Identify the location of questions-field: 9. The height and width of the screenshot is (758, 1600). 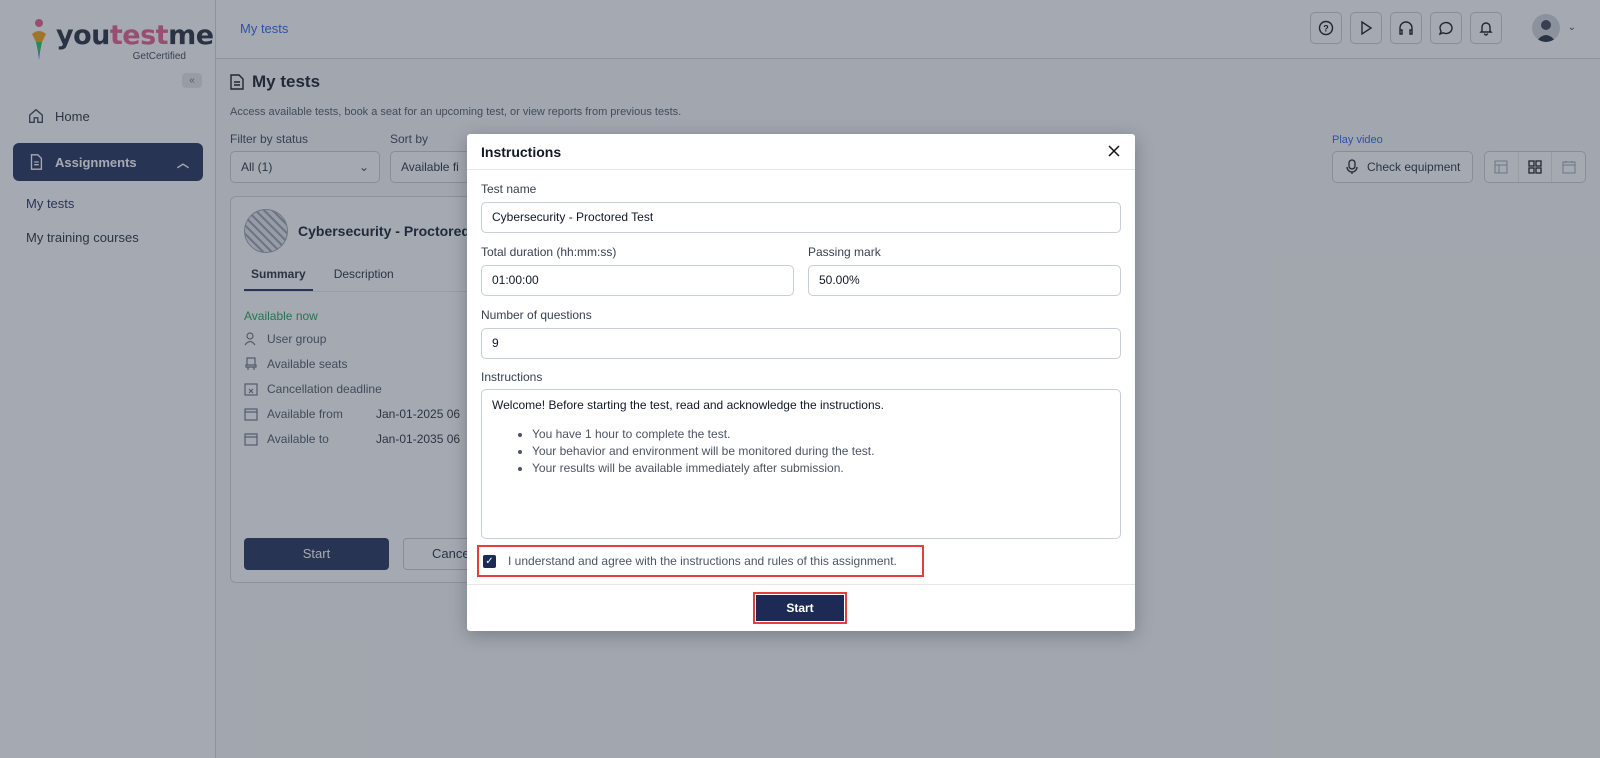
(801, 343).